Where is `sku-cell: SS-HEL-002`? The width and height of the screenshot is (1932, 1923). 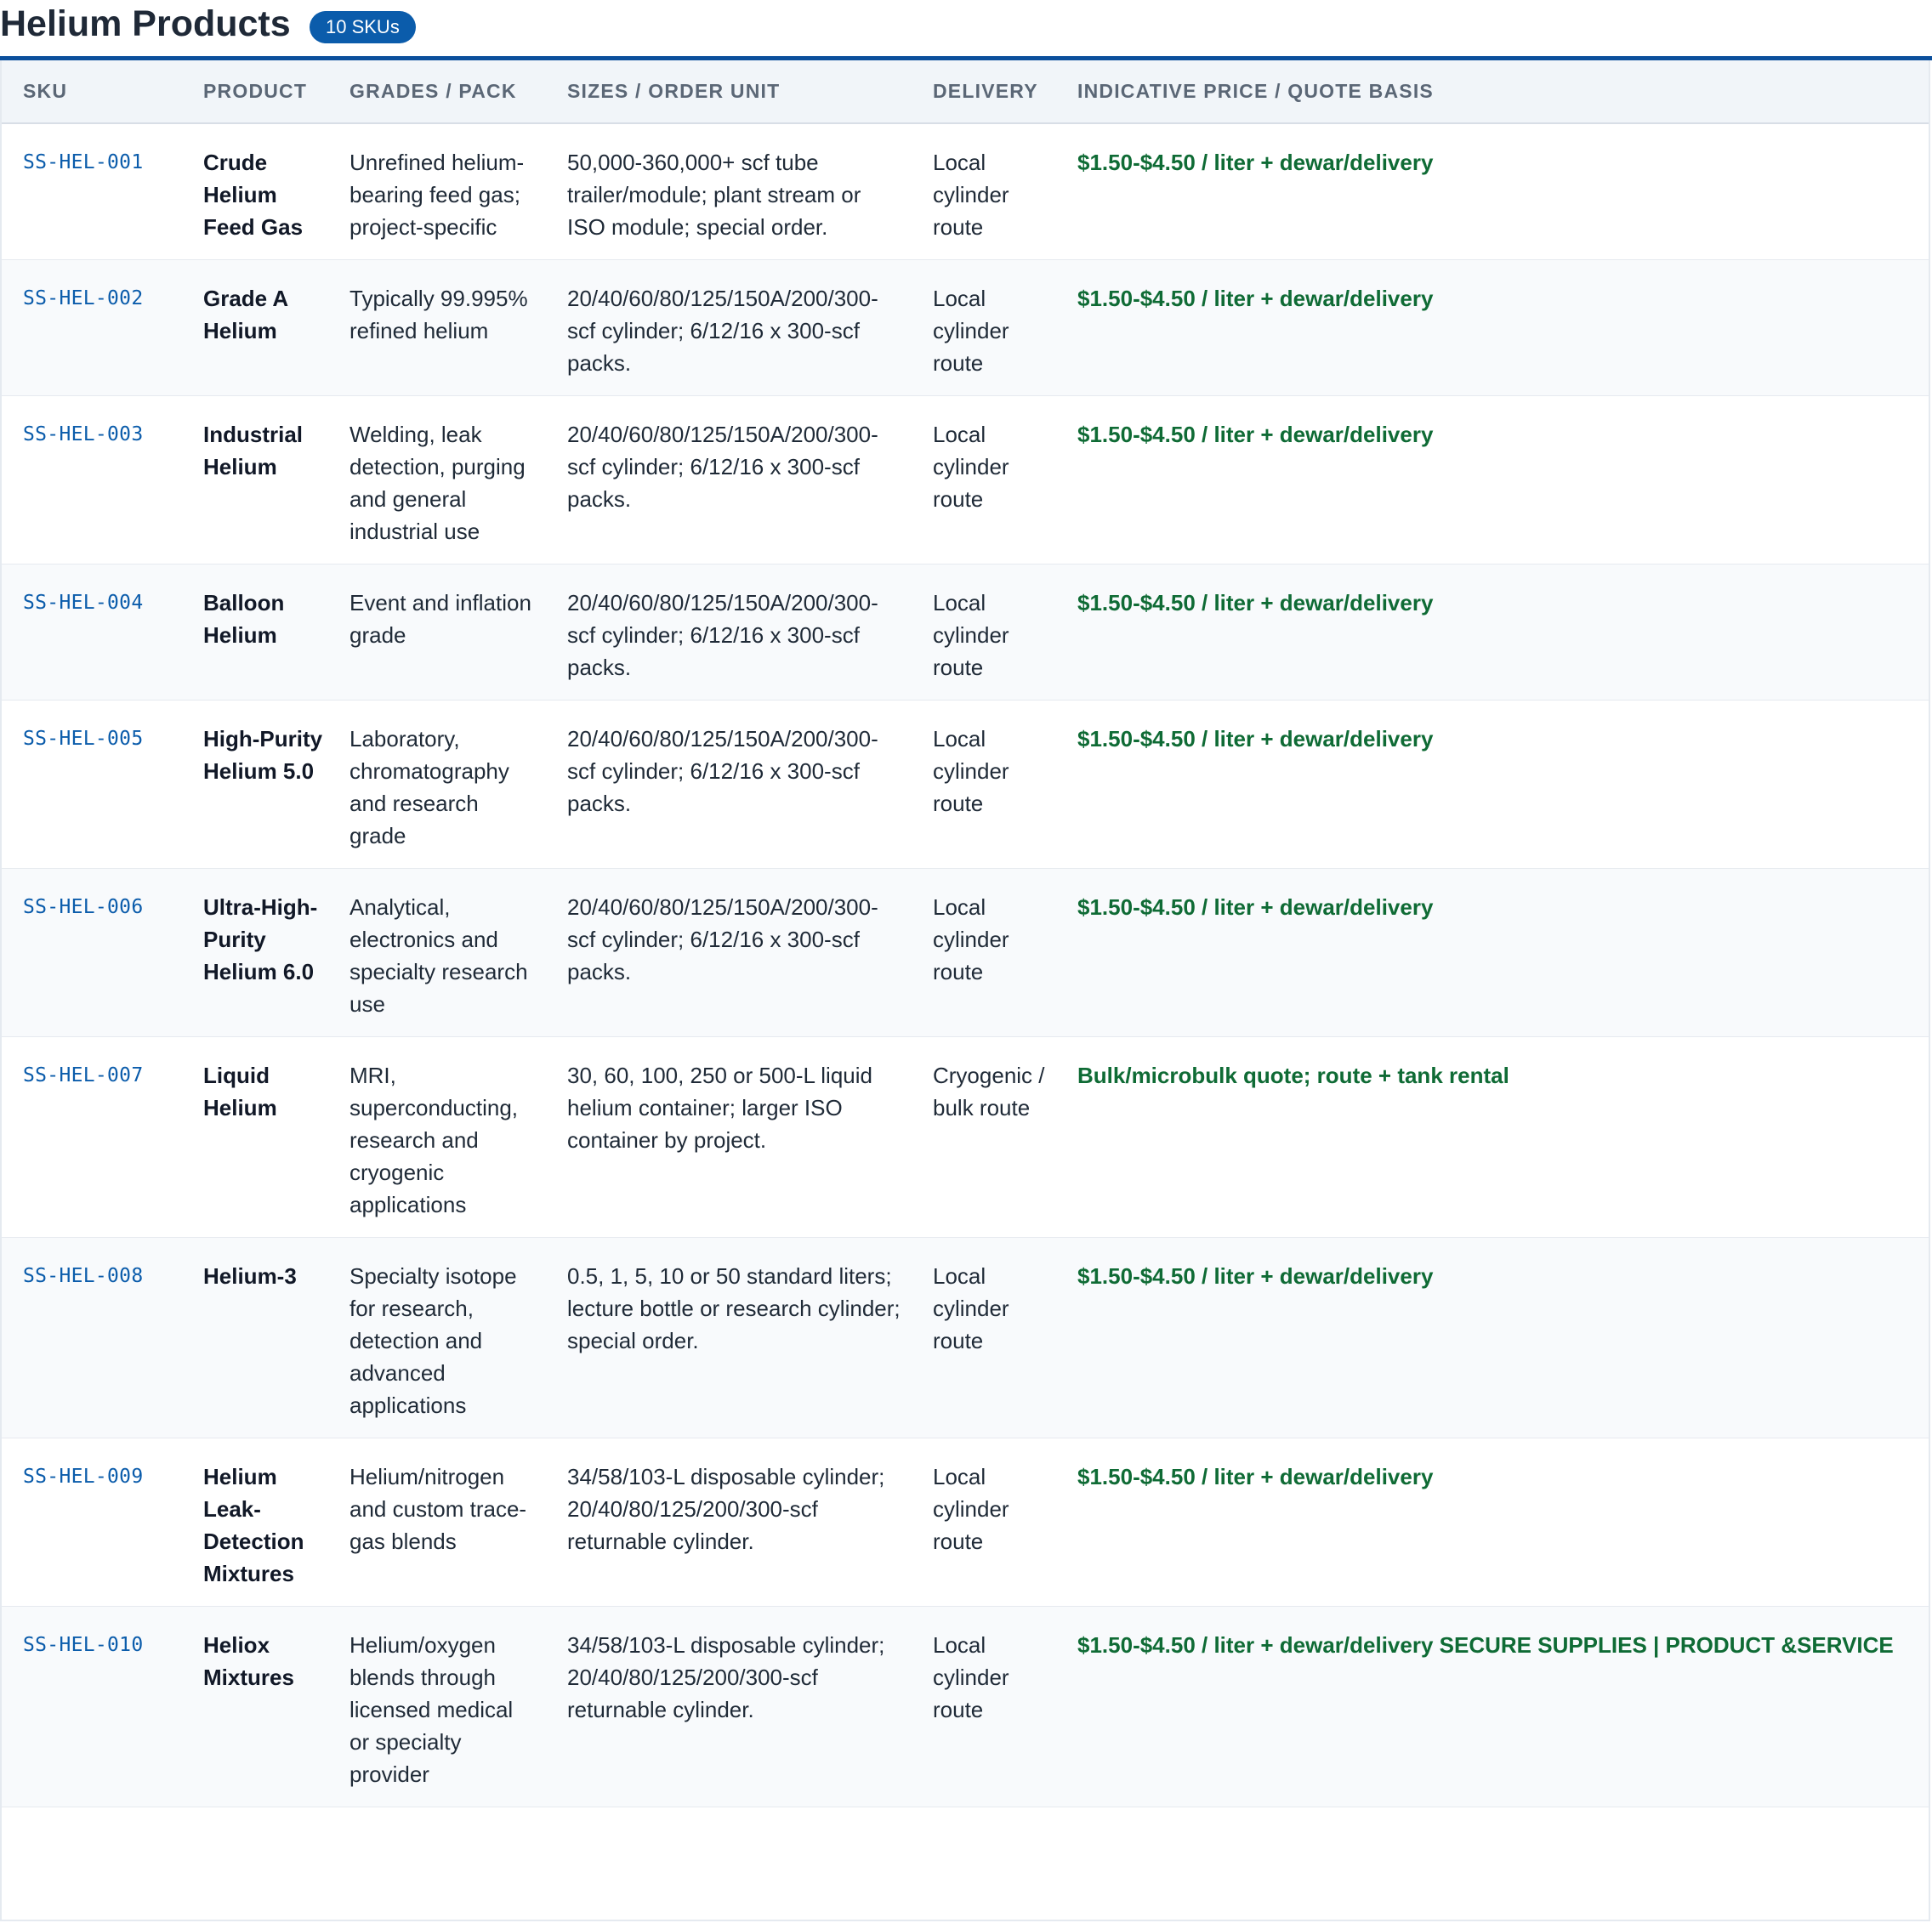
sku-cell: SS-HEL-002 is located at coordinates (91, 327).